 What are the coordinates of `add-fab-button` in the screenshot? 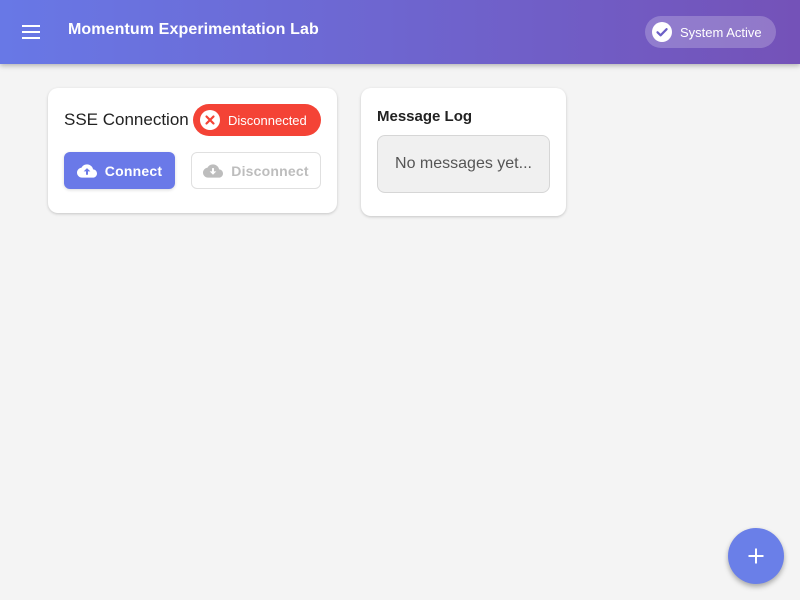 It's located at (756, 556).